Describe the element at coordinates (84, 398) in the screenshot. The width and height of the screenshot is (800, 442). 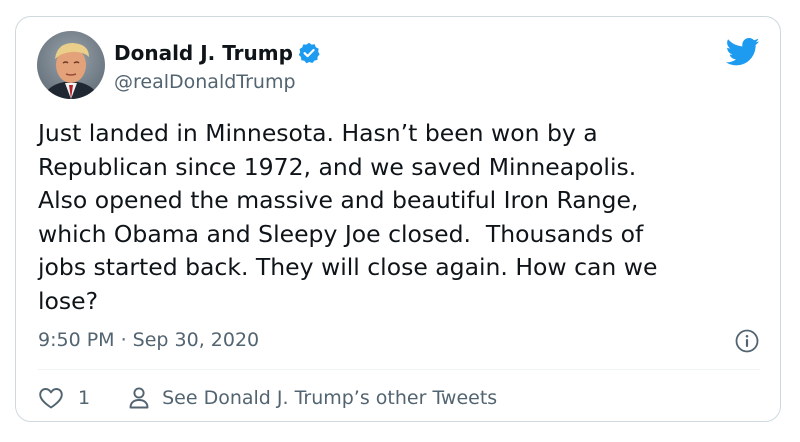
I see `like-count: 1` at that location.